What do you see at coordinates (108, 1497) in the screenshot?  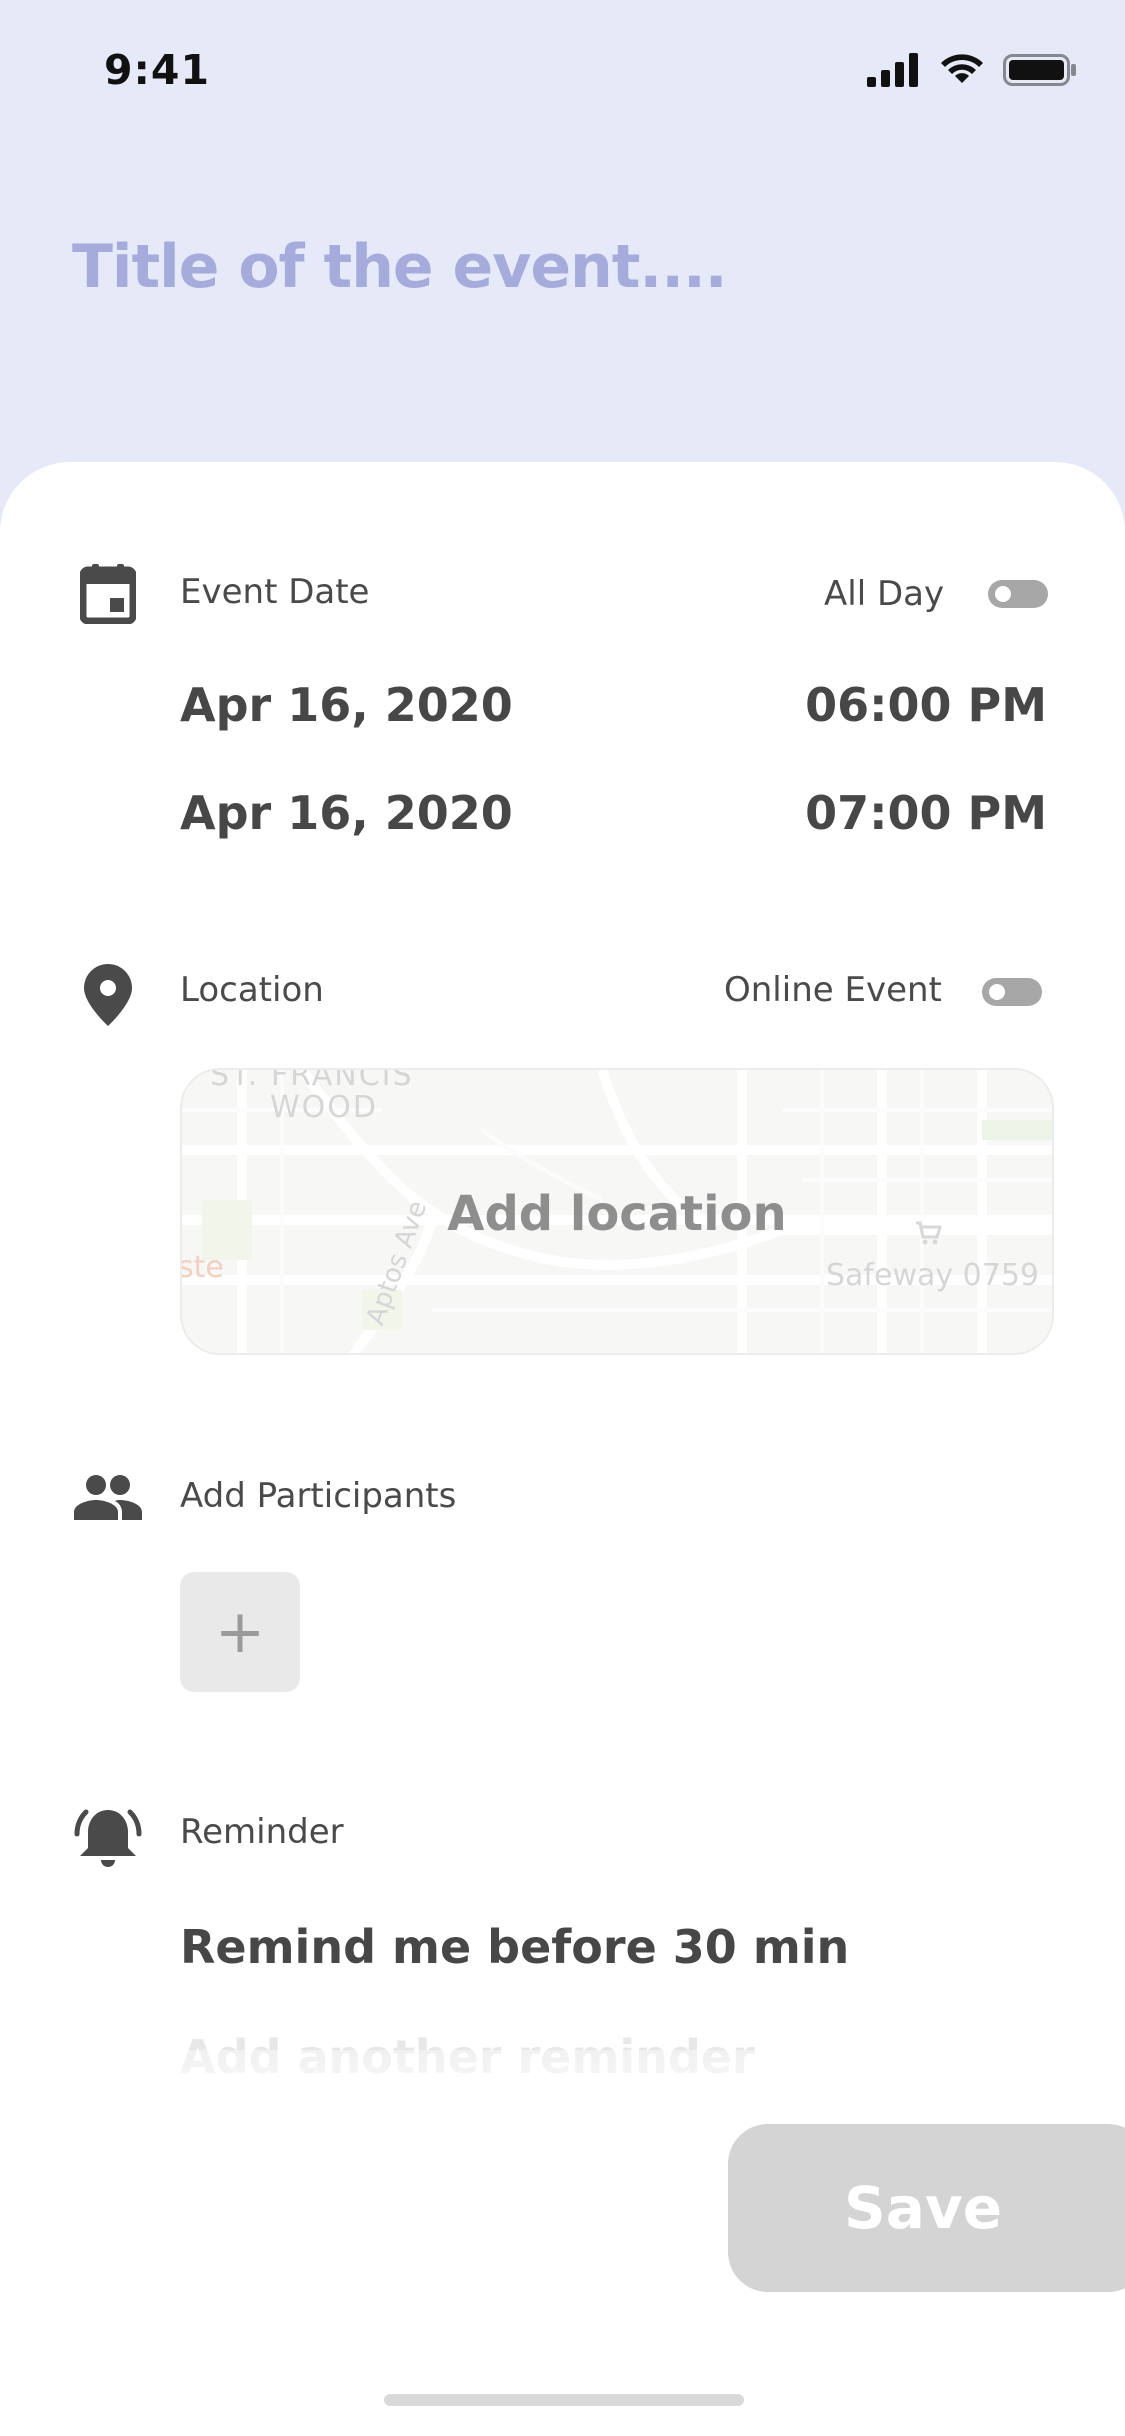 I see `people-icon` at bounding box center [108, 1497].